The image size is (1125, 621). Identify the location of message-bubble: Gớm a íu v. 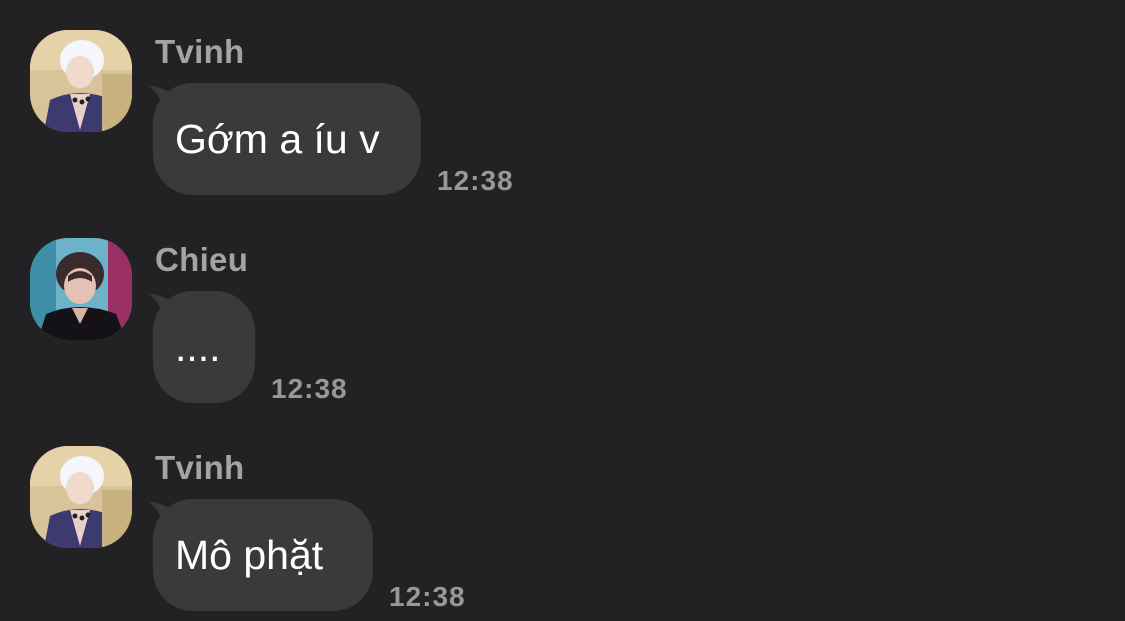
(287, 139).